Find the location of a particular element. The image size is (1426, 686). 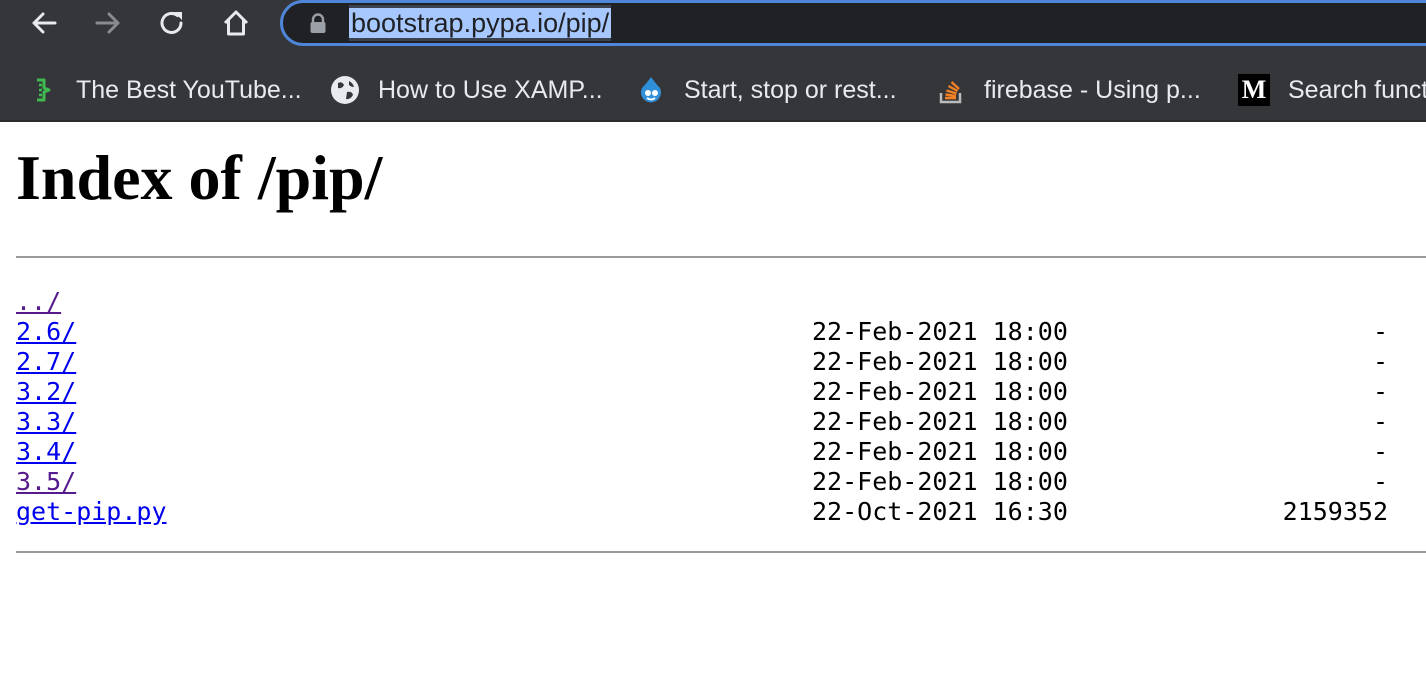

green-bracket-icon is located at coordinates (43, 90).